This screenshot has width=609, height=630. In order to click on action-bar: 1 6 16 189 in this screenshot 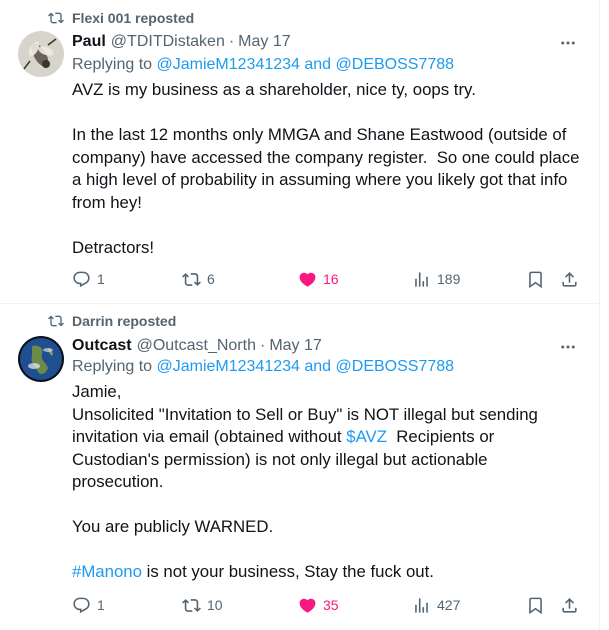, I will do `click(325, 279)`.